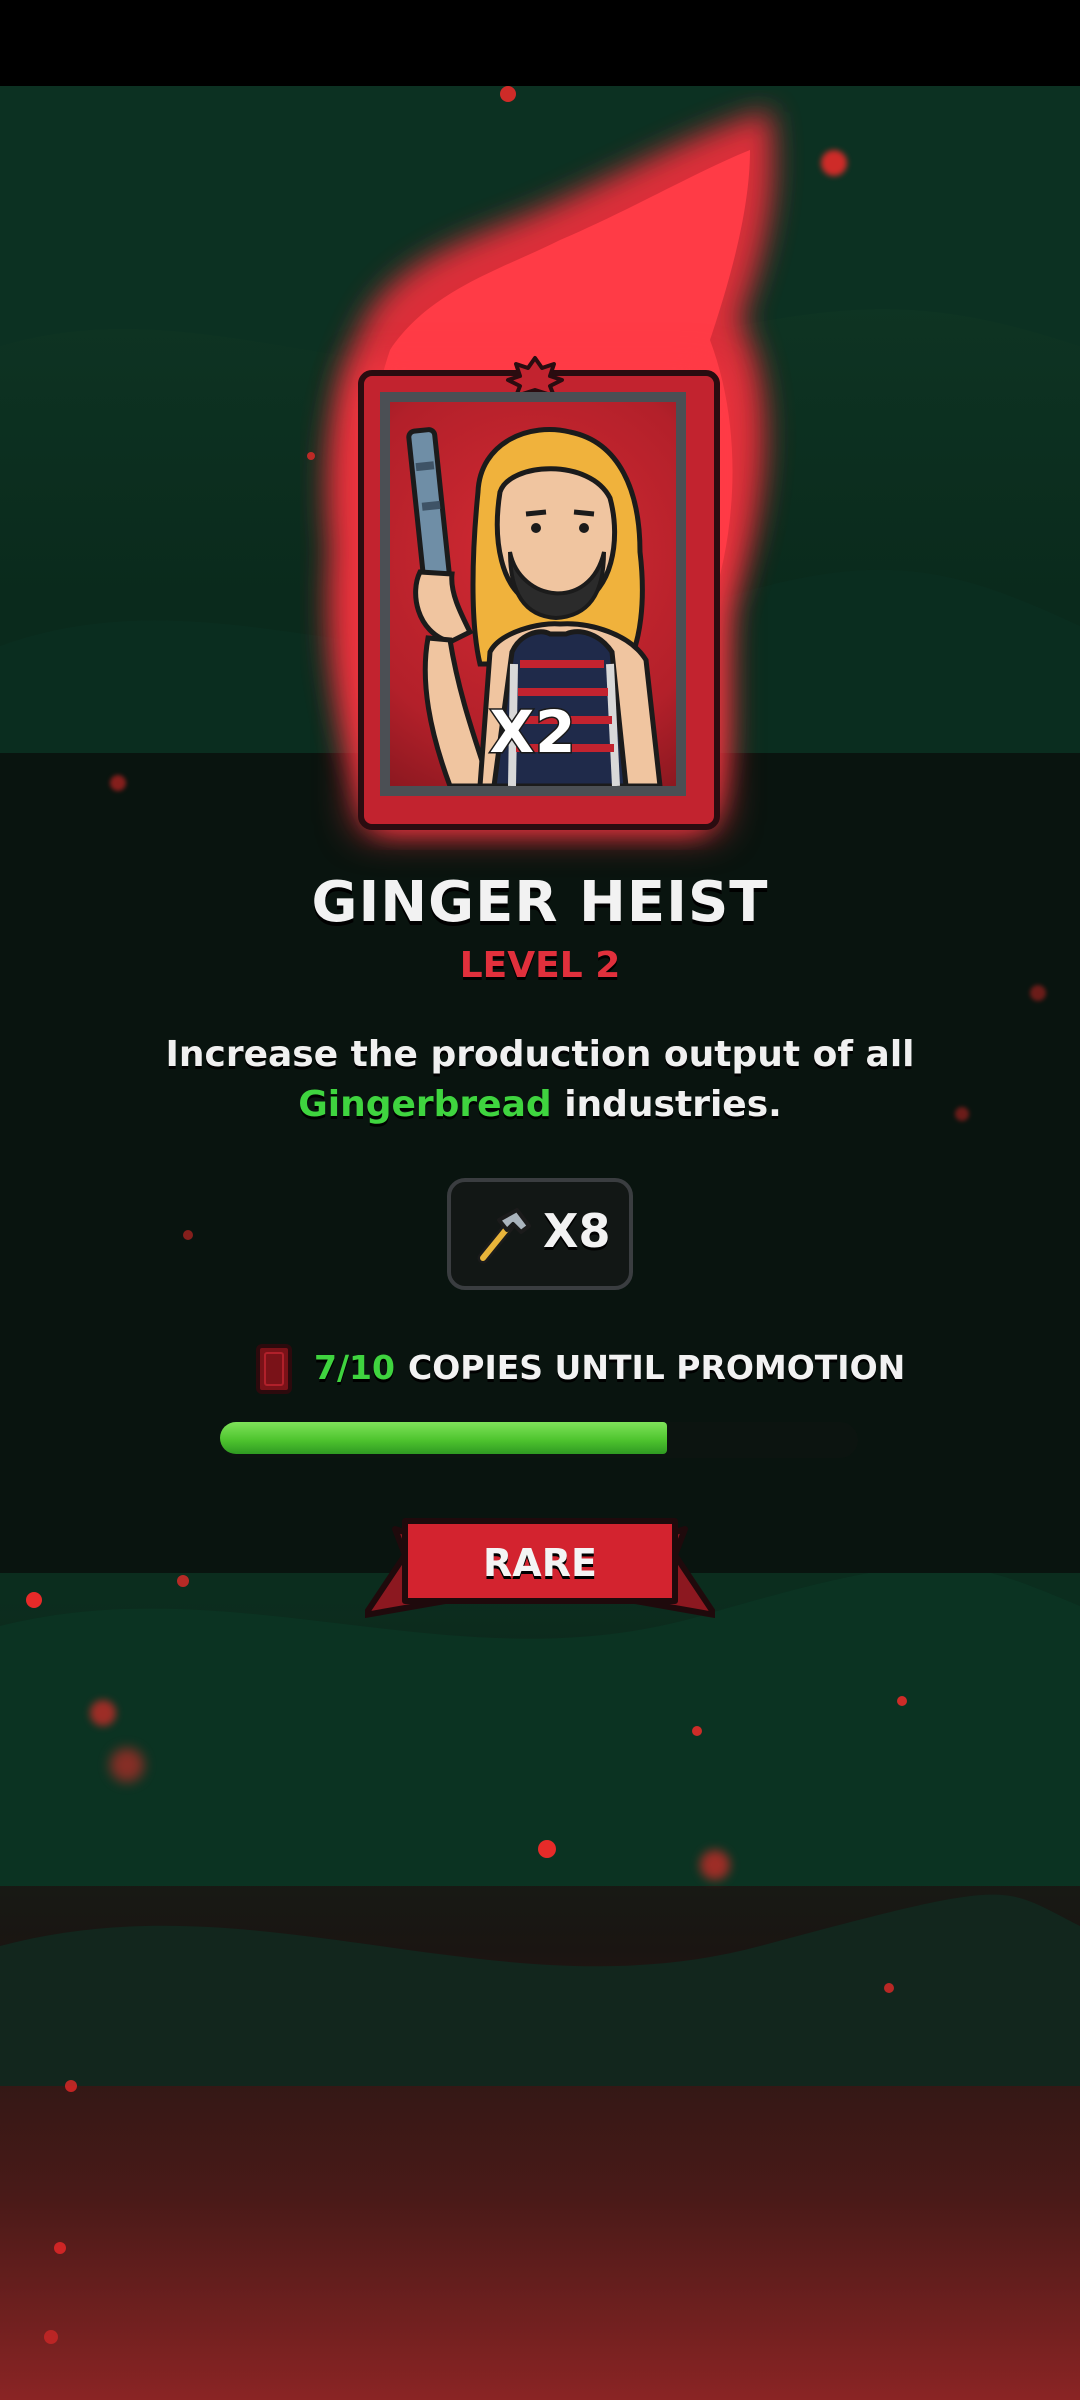  I want to click on reward-box: X8, so click(540, 1234).